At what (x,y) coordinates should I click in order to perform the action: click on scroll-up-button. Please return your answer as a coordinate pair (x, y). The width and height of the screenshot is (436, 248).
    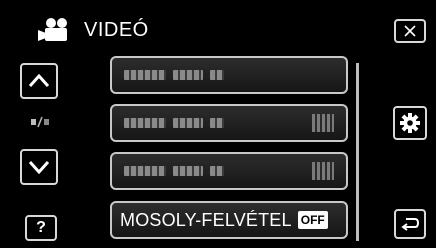
    Looking at the image, I should click on (39, 81).